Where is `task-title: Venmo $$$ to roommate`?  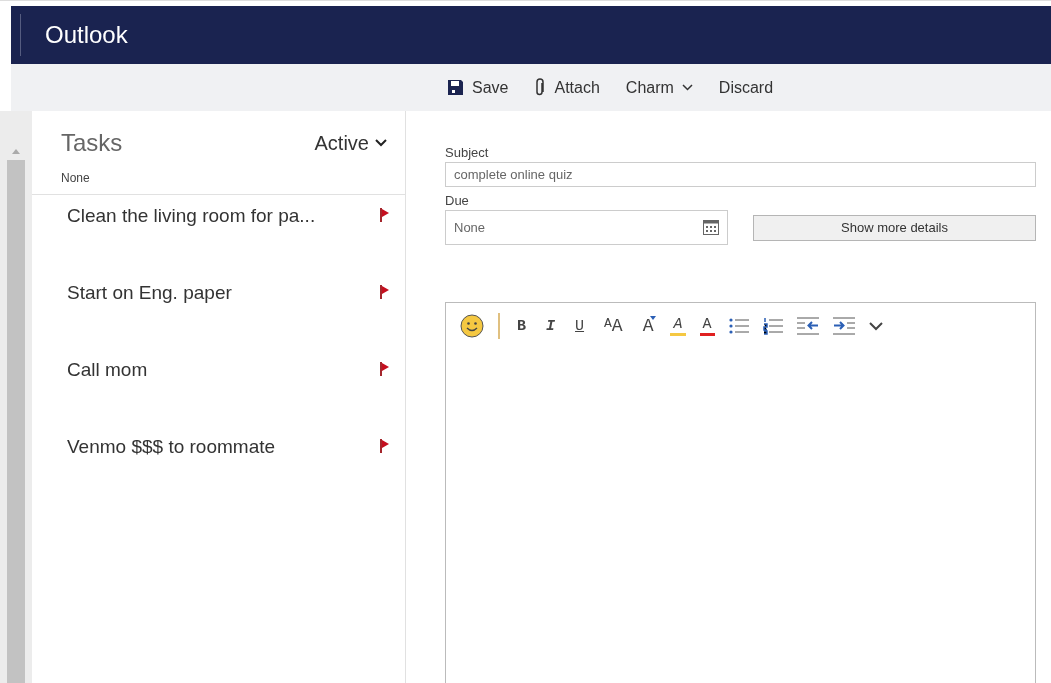 task-title: Venmo $$$ to roommate is located at coordinates (171, 447).